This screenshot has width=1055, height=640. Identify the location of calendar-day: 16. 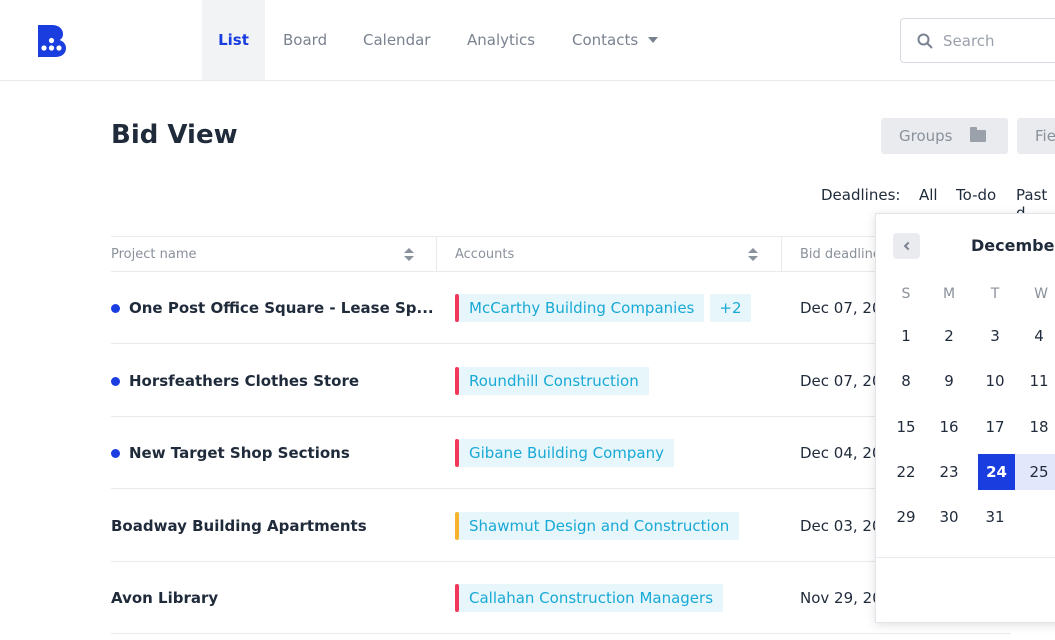
(949, 427).